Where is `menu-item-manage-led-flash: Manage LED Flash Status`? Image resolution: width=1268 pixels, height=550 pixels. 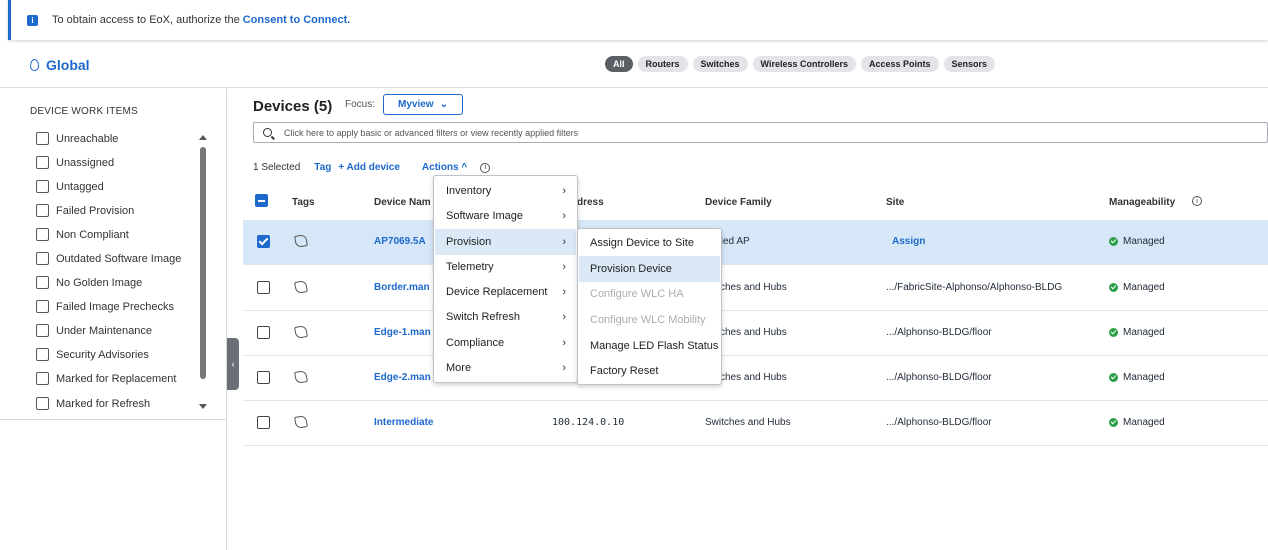 menu-item-manage-led-flash: Manage LED Flash Status is located at coordinates (649, 346).